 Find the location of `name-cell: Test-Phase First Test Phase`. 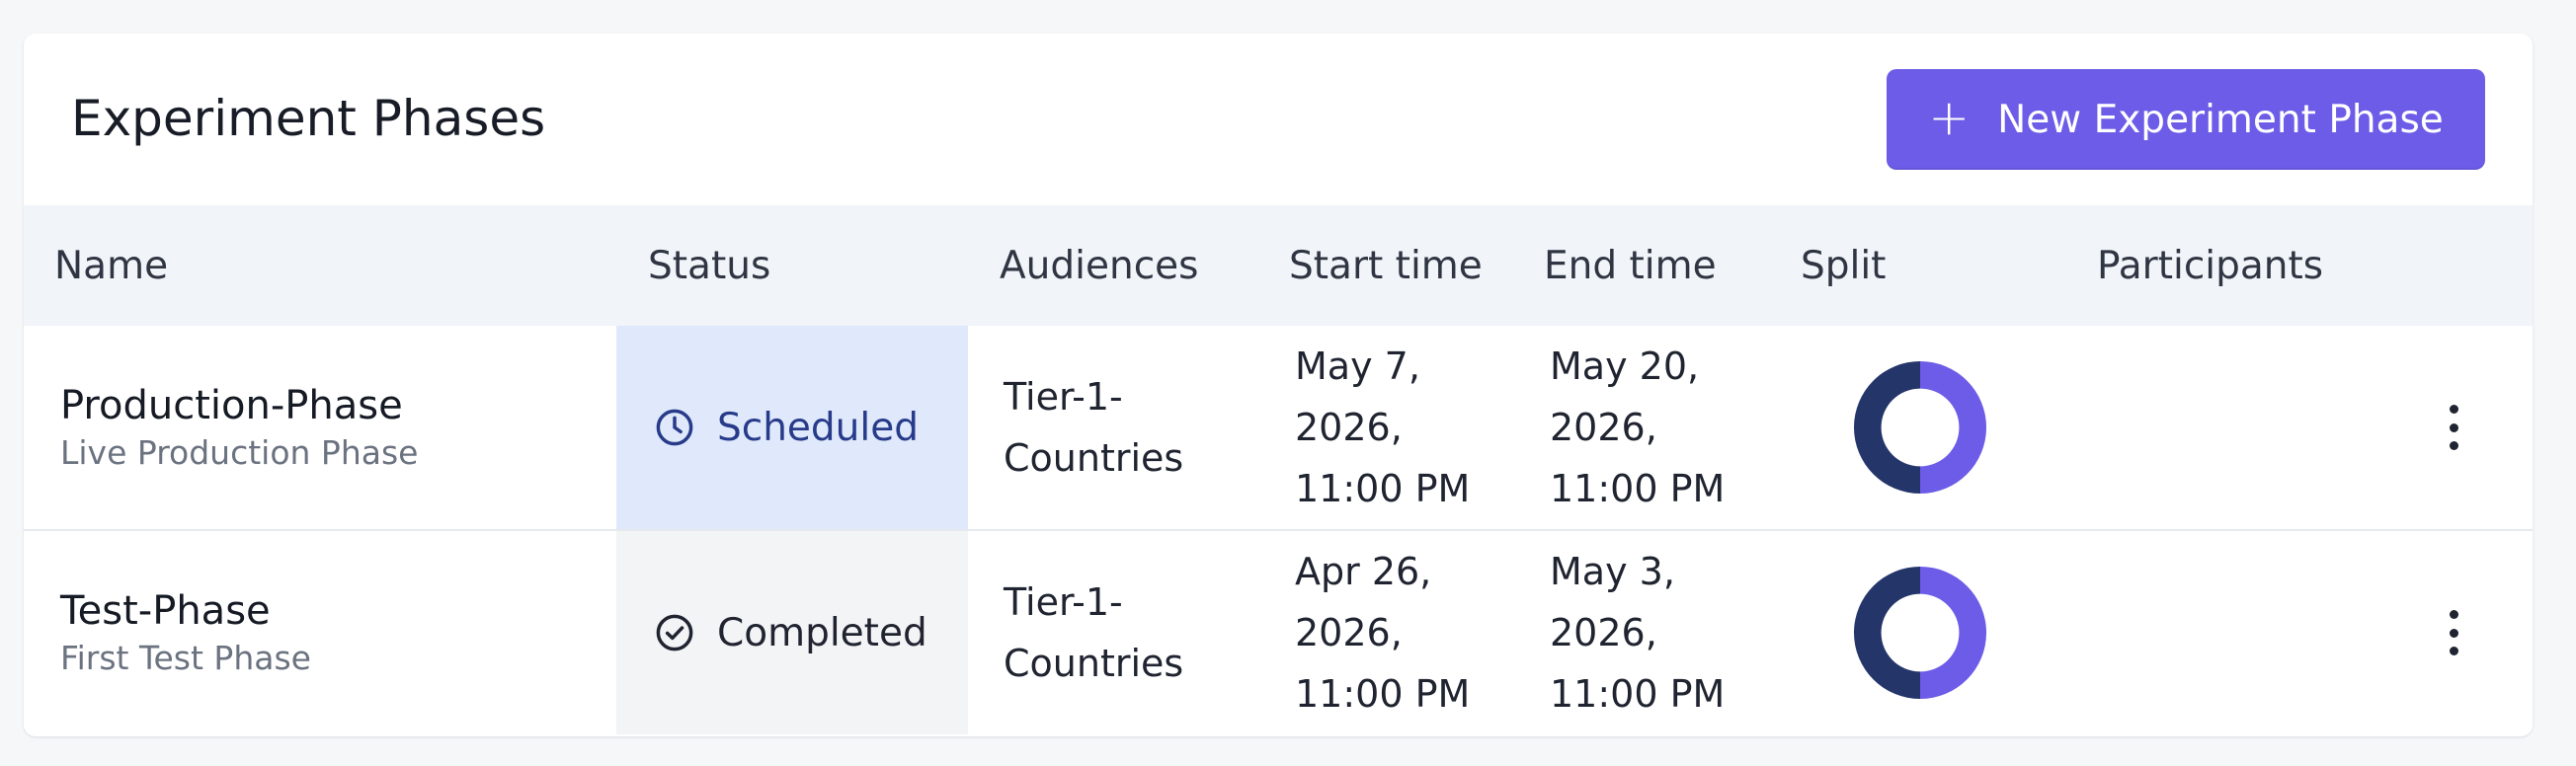

name-cell: Test-Phase First Test Phase is located at coordinates (327, 632).